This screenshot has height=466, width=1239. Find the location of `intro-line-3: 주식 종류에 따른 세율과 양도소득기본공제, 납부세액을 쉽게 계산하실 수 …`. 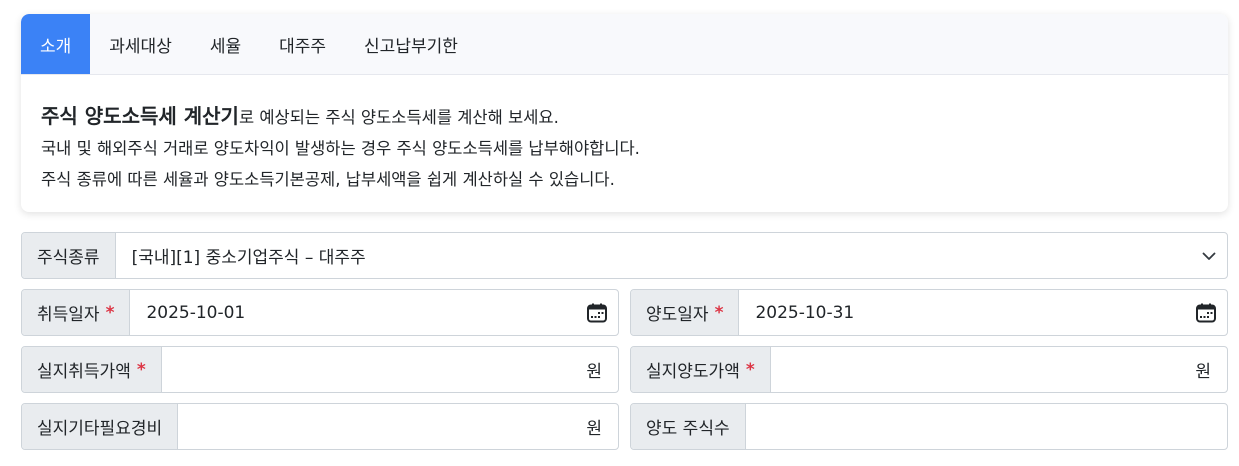

intro-line-3: 주식 종류에 따른 세율과 양도소득기본공제, 납부세액을 쉽게 계산하실 수 … is located at coordinates (328, 179).